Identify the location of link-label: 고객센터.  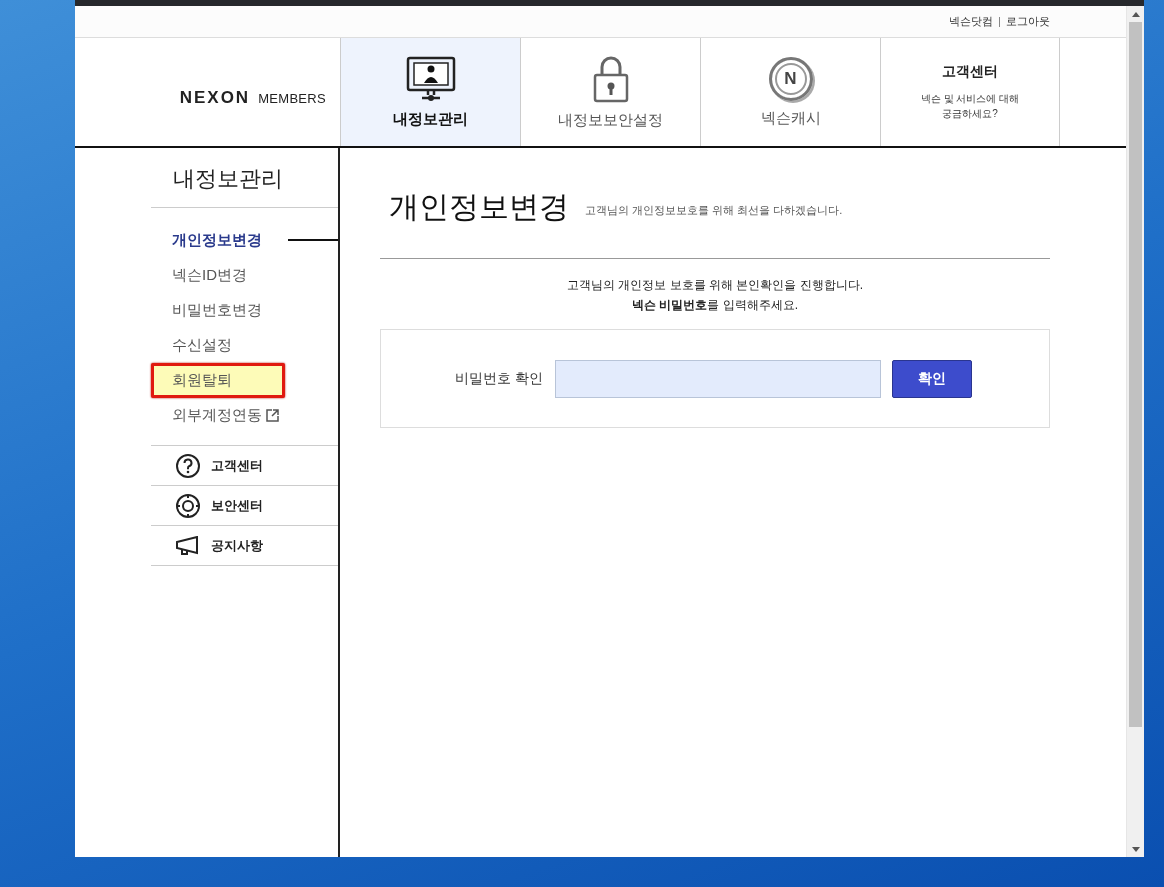
(237, 465).